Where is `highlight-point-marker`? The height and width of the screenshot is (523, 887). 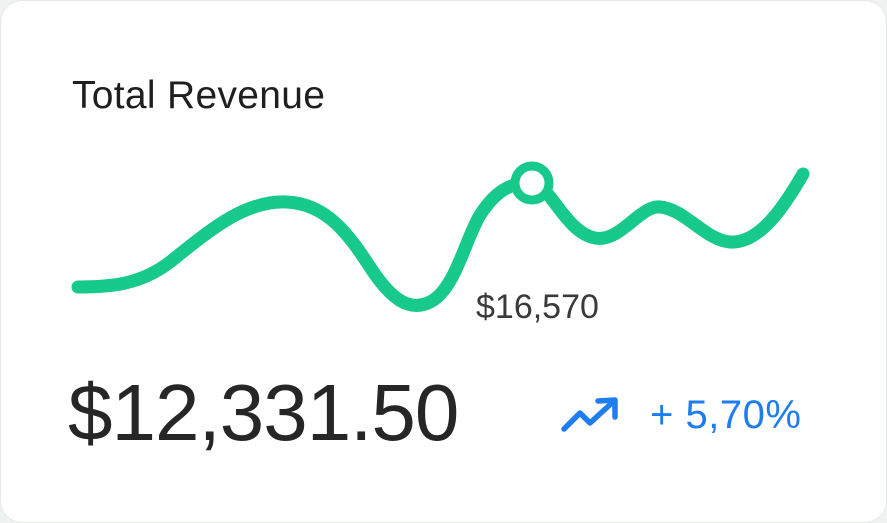
highlight-point-marker is located at coordinates (532, 183).